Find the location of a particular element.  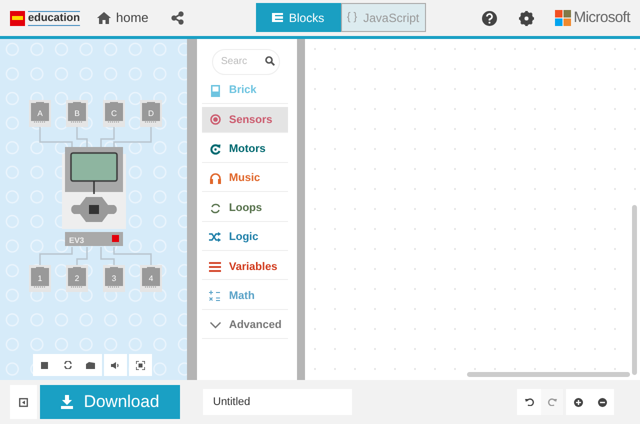

port-label: 2 is located at coordinates (77, 278).